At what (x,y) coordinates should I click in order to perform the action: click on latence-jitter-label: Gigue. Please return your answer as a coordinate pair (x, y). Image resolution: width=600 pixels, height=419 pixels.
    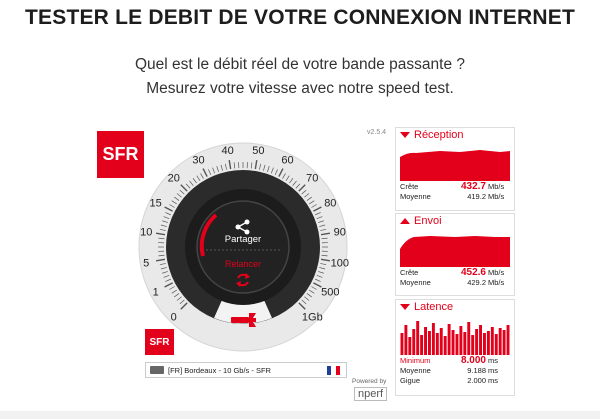
    Looking at the image, I should click on (410, 380).